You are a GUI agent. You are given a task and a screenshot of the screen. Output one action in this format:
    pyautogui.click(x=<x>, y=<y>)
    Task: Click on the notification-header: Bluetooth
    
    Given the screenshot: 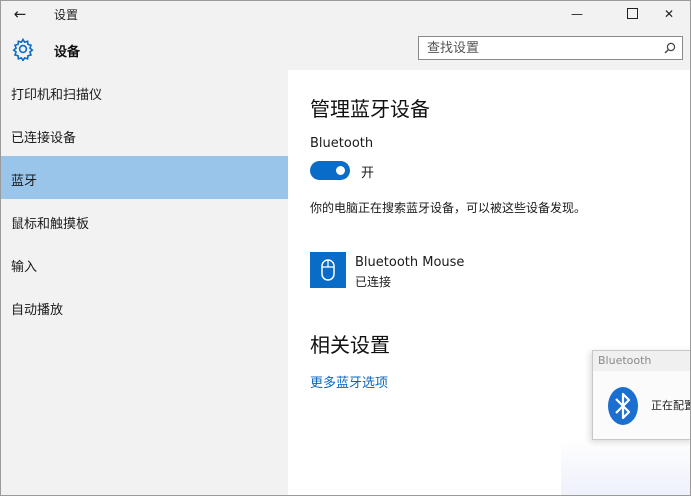 What is the action you would take?
    pyautogui.click(x=641, y=361)
    